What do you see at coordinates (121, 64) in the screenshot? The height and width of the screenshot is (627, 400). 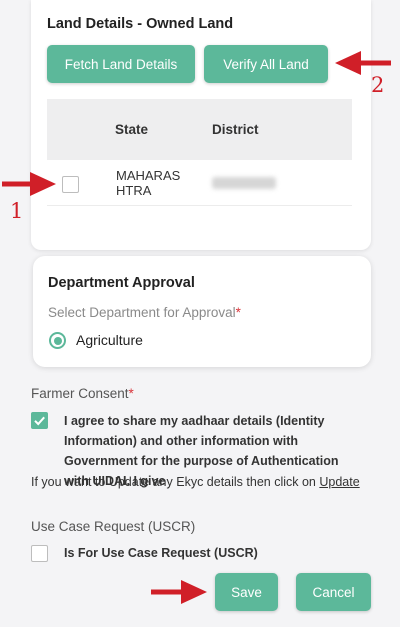 I see `fetch-land-details-button: Fetch Land Details` at bounding box center [121, 64].